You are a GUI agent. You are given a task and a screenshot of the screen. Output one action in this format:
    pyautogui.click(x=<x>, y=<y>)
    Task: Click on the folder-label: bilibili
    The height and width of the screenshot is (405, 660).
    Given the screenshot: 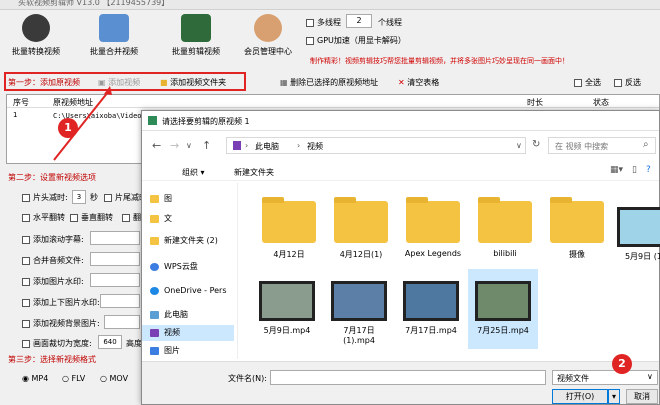 What is the action you would take?
    pyautogui.click(x=505, y=253)
    